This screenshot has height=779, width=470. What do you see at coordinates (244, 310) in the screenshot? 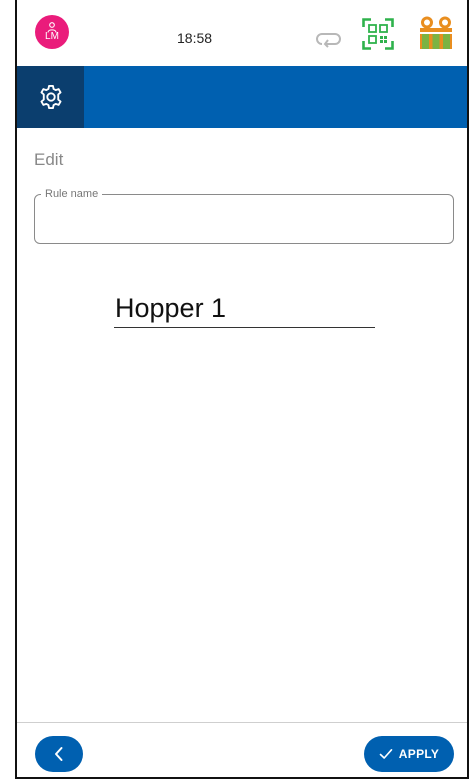
I see `rule-display-value: Hopper 1` at bounding box center [244, 310].